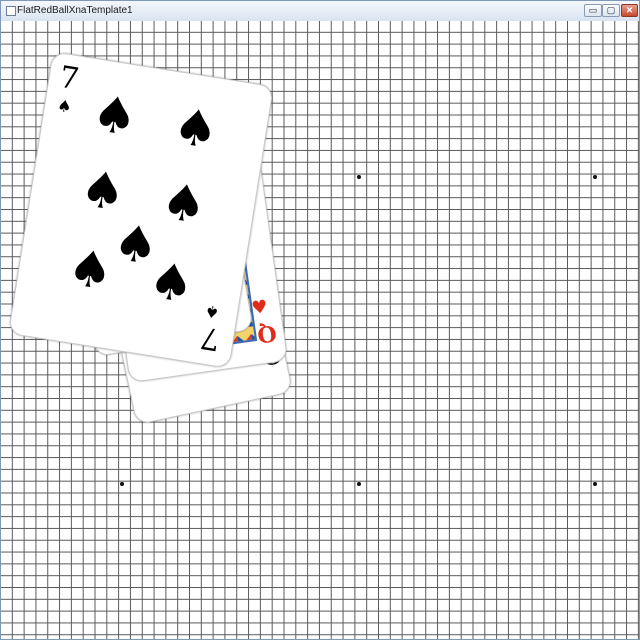  What do you see at coordinates (320, 11) in the screenshot?
I see `title-bar: FlatRedBallXnaTemplate1 ▭ ▢ ✕` at bounding box center [320, 11].